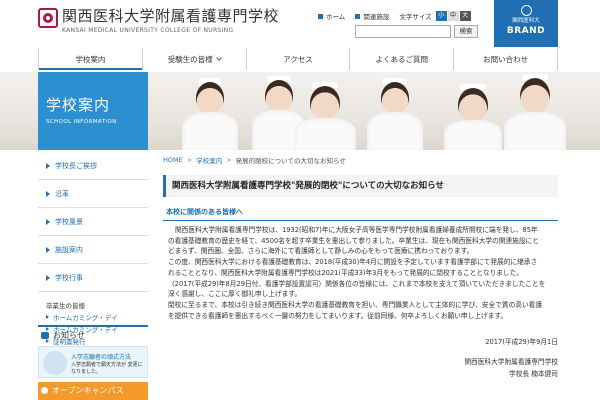 The width and height of the screenshot is (600, 400). Describe the element at coordinates (76, 165) in the screenshot. I see `sidebar-item-label: 学校長ご挨拶` at that location.